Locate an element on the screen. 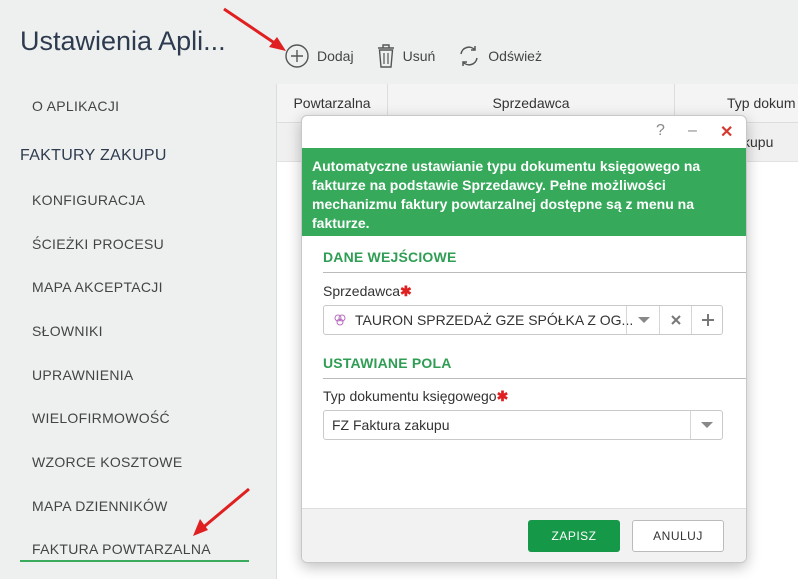 This screenshot has width=798, height=579. seller-add-button is located at coordinates (707, 320).